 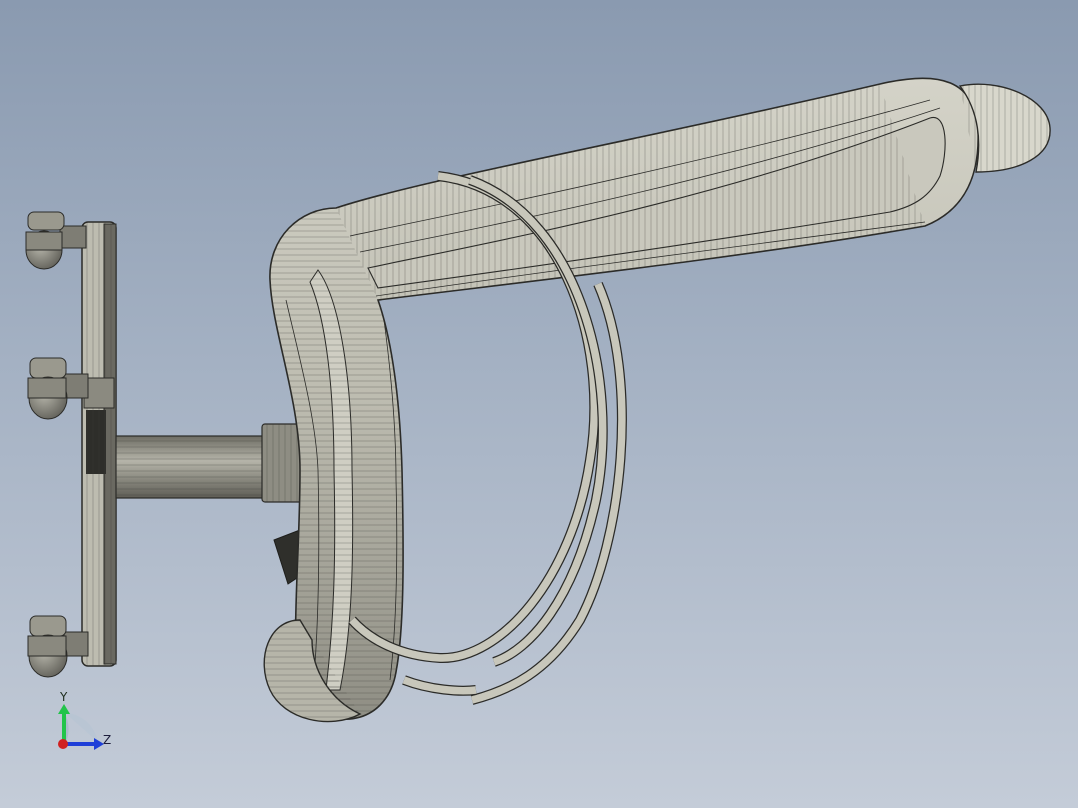 I want to click on x-axis-origin, so click(x=63, y=744).